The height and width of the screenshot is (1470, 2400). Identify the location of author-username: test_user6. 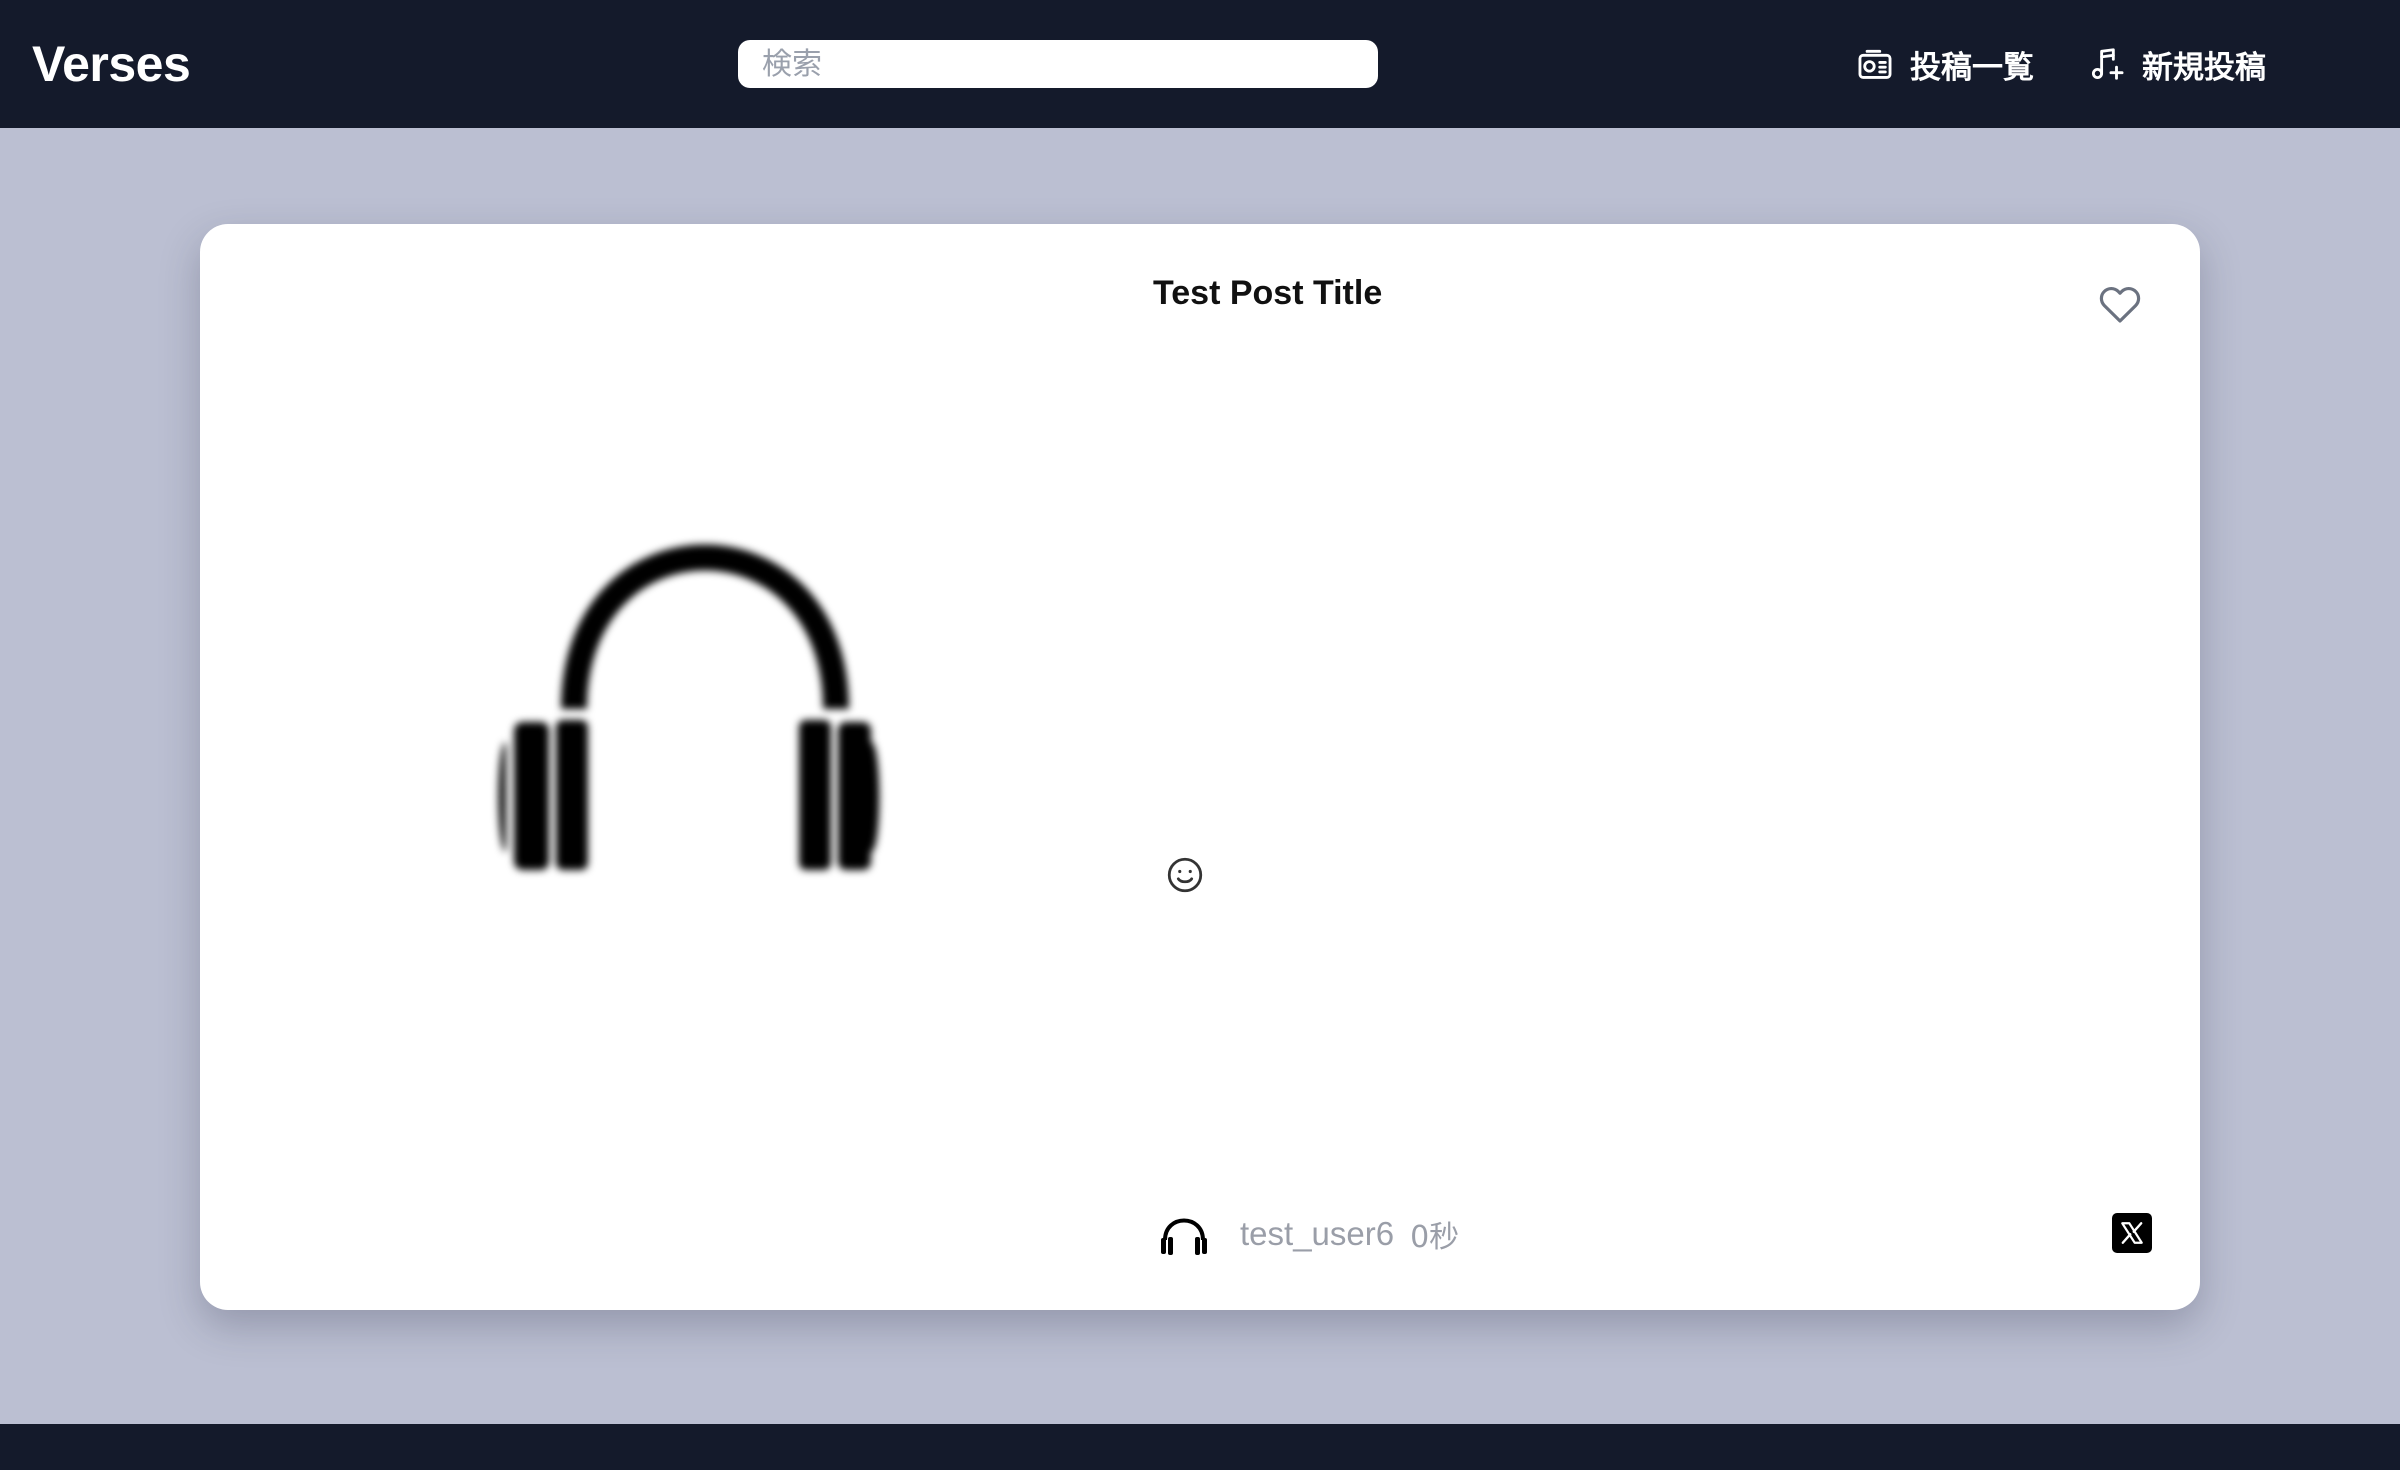
(1317, 1234).